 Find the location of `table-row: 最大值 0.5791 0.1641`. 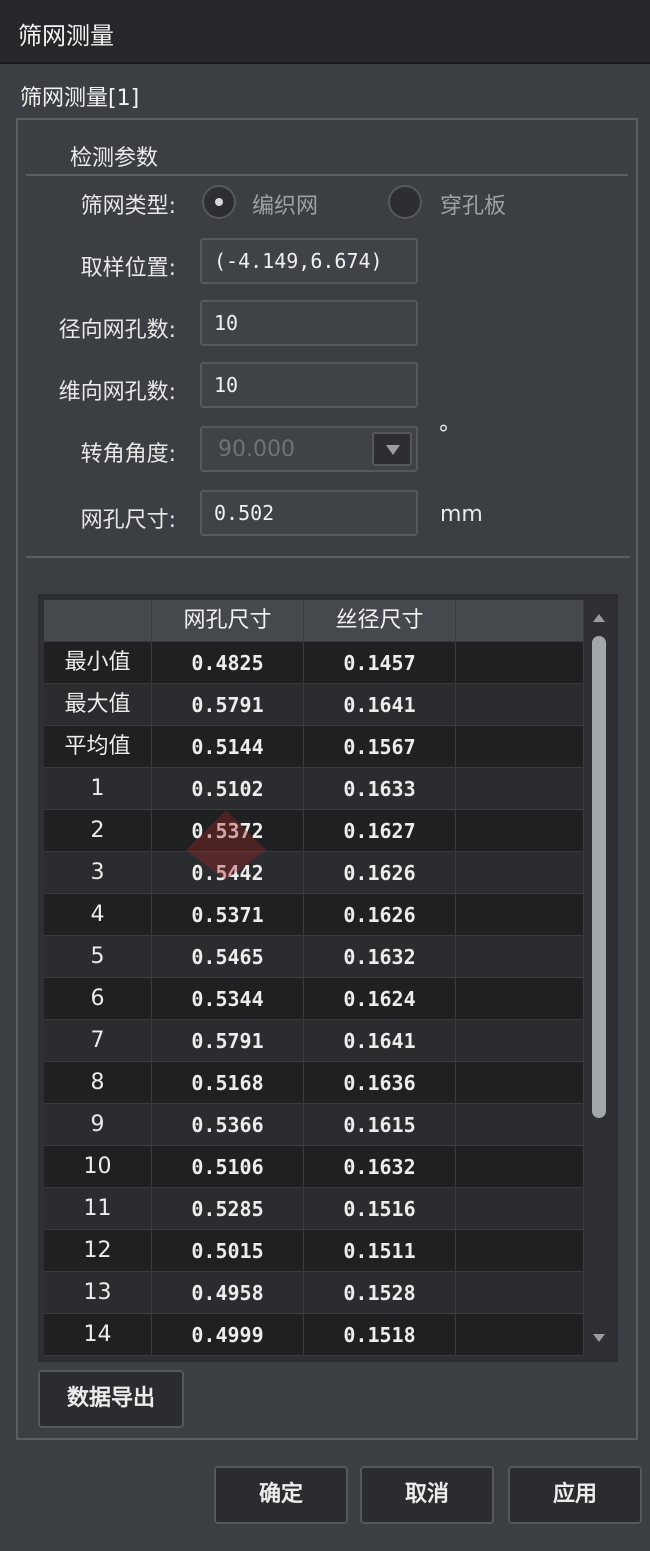

table-row: 最大值 0.5791 0.1641 is located at coordinates (314, 705).